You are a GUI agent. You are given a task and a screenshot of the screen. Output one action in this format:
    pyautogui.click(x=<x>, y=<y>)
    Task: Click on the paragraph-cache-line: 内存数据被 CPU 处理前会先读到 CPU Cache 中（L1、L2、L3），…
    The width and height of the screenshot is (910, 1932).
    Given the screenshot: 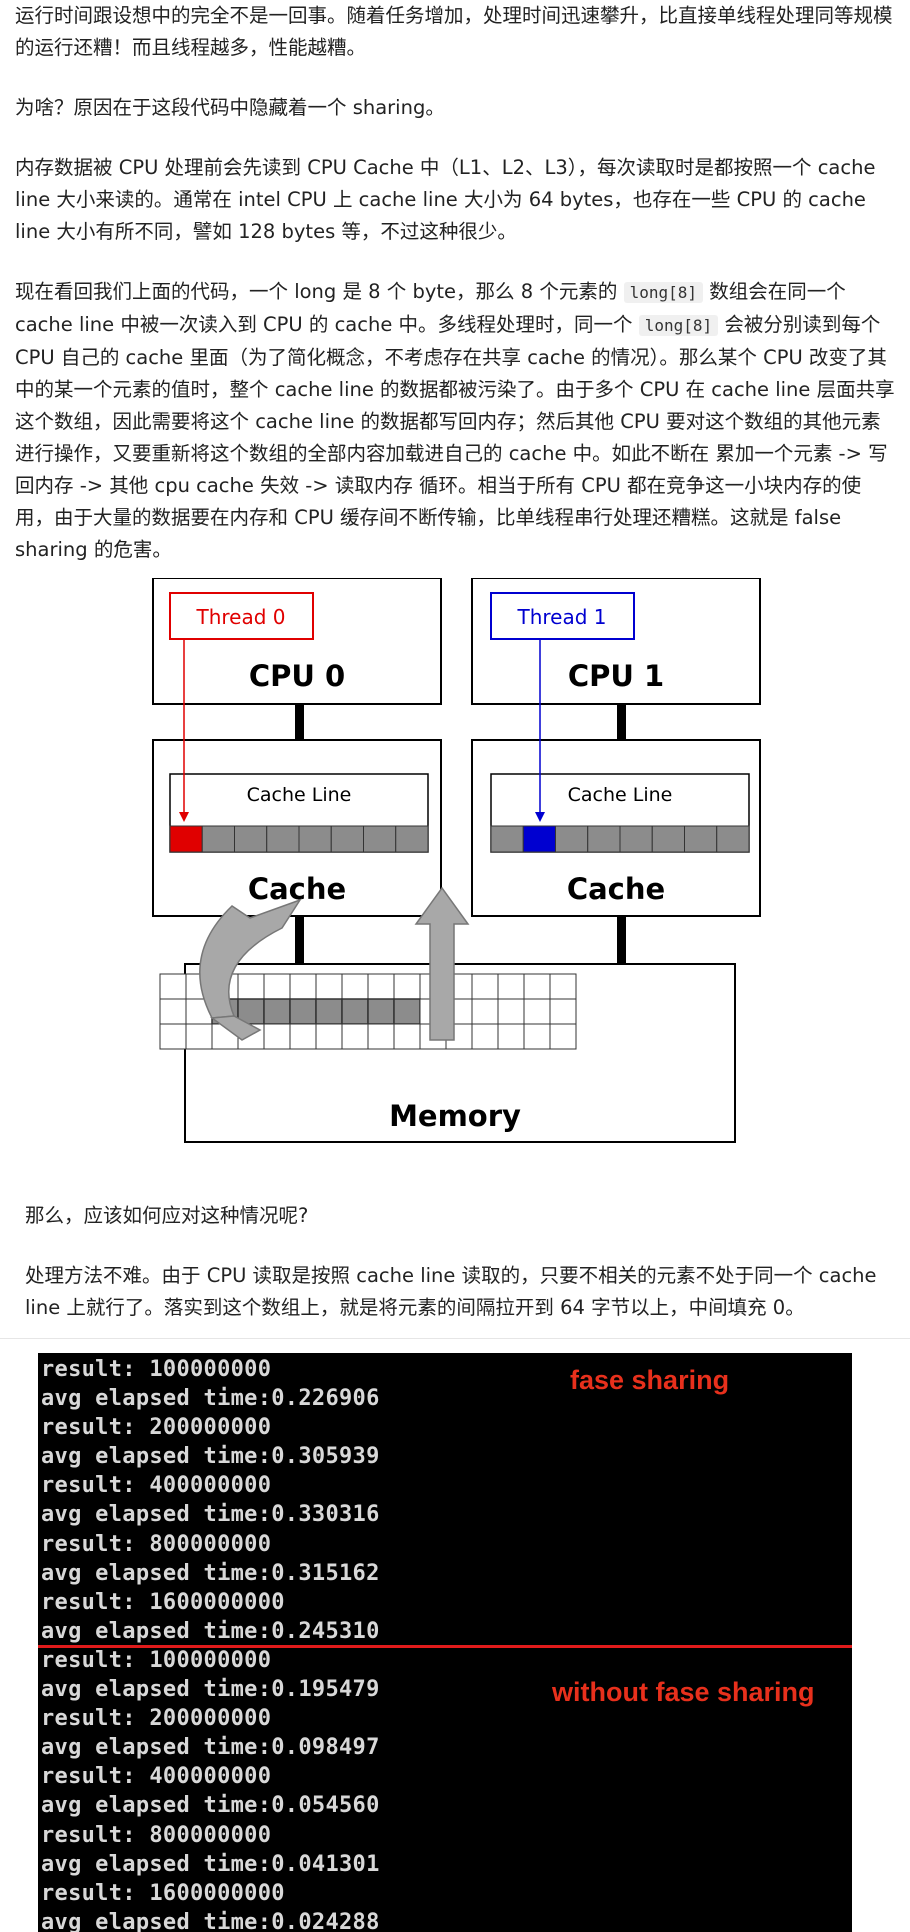 What is the action you would take?
    pyautogui.click(x=445, y=199)
    